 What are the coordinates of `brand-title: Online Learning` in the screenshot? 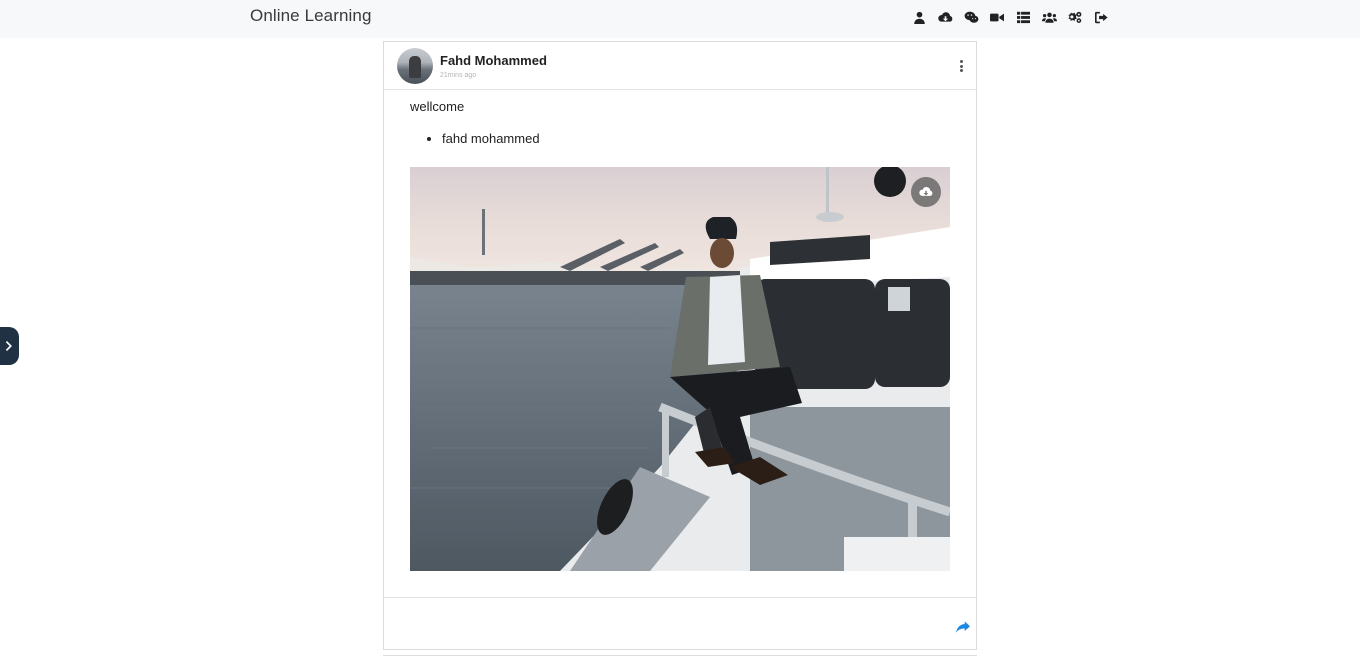 It's located at (311, 16).